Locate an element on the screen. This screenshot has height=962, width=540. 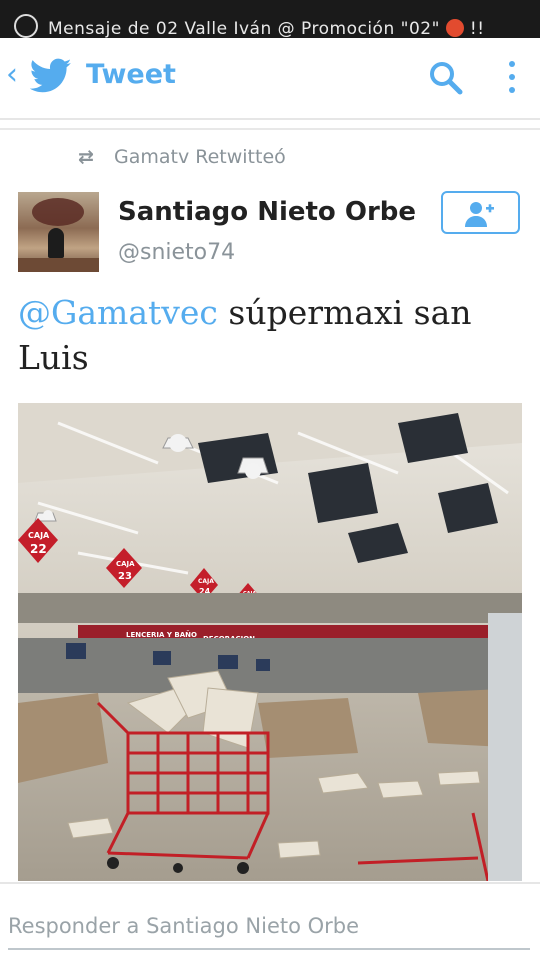
svg-text: LENCERIA Y BAÑO is located at coordinates (161, 634).